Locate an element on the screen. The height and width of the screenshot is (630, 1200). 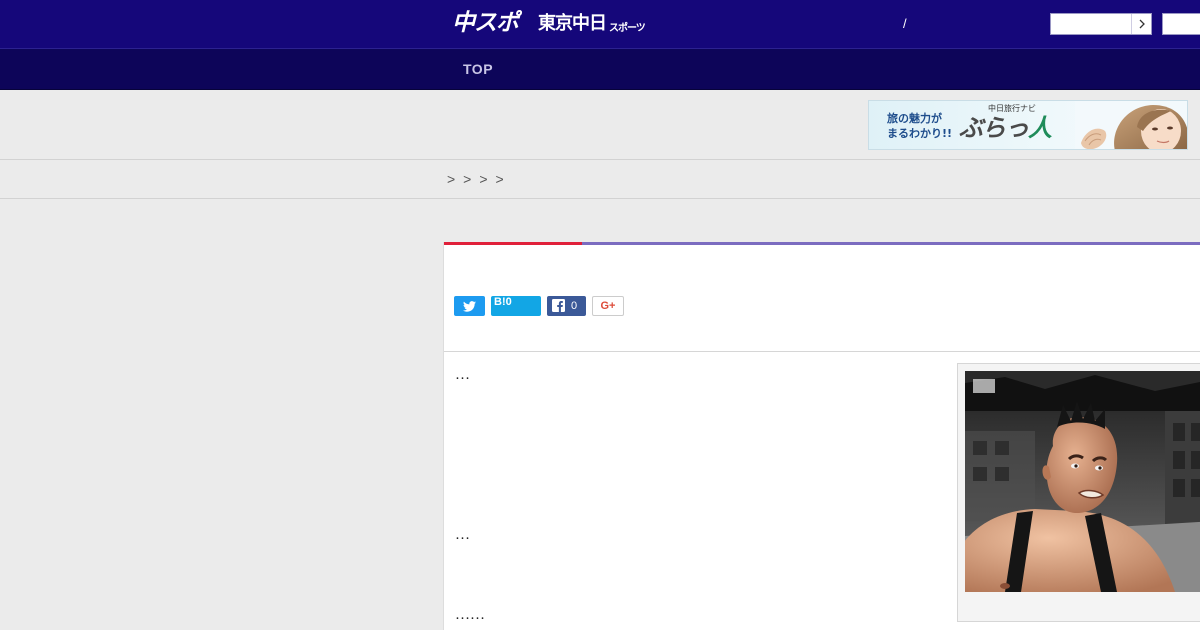
article-accent-bar is located at coordinates (513, 243).